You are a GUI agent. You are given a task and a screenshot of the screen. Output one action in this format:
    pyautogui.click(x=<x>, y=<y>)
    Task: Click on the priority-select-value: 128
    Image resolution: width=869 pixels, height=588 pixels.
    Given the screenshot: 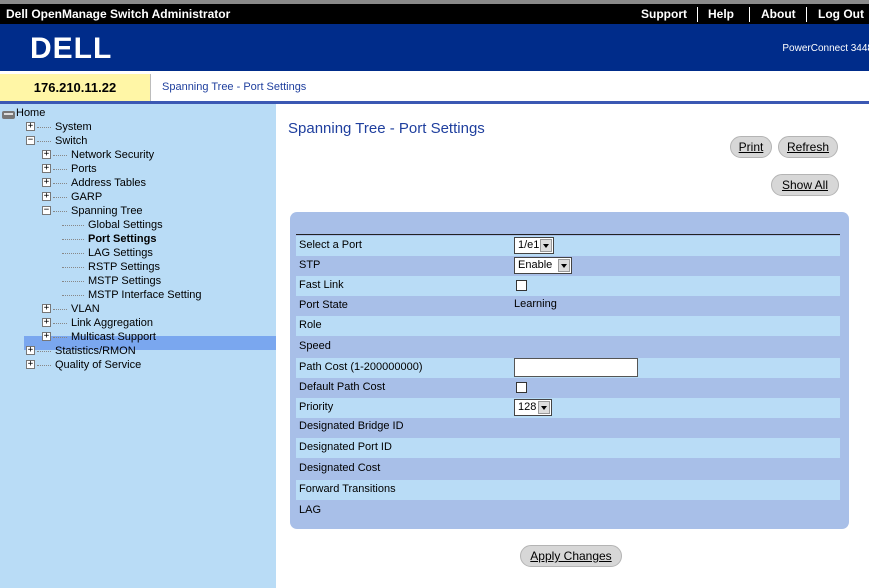 What is the action you would take?
    pyautogui.click(x=527, y=407)
    